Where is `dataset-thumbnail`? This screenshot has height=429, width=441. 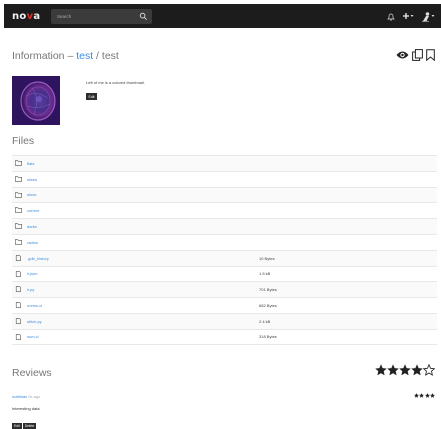
dataset-thumbnail is located at coordinates (36, 100).